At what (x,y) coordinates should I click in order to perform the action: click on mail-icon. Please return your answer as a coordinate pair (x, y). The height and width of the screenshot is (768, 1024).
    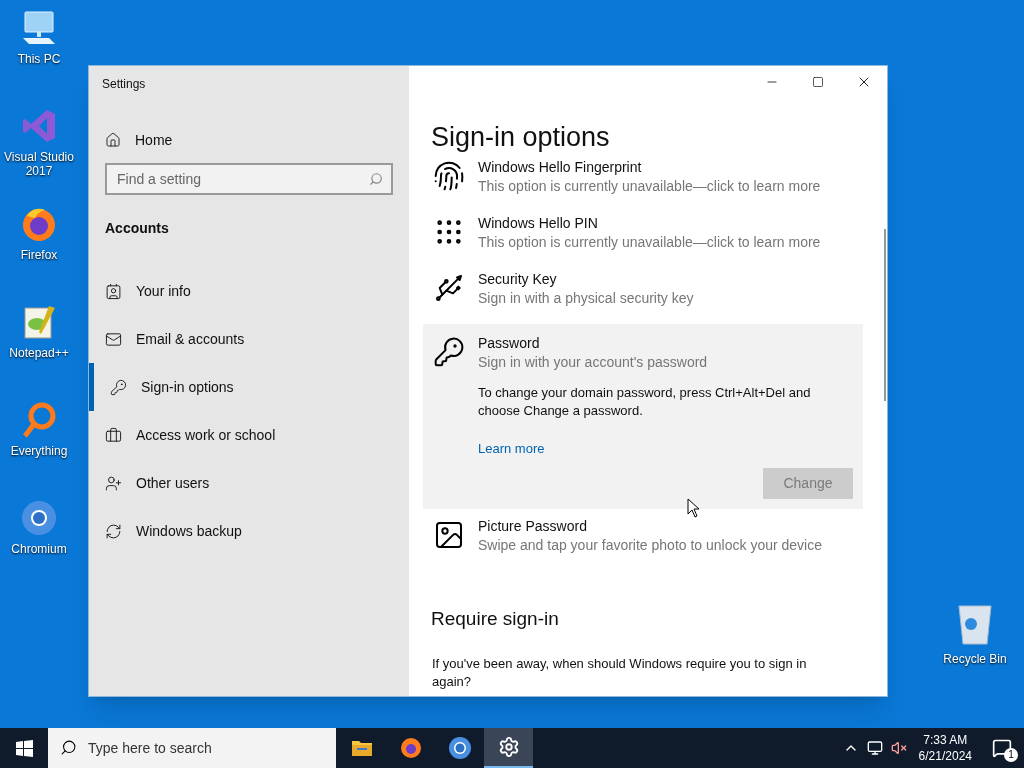
    Looking at the image, I should click on (113, 339).